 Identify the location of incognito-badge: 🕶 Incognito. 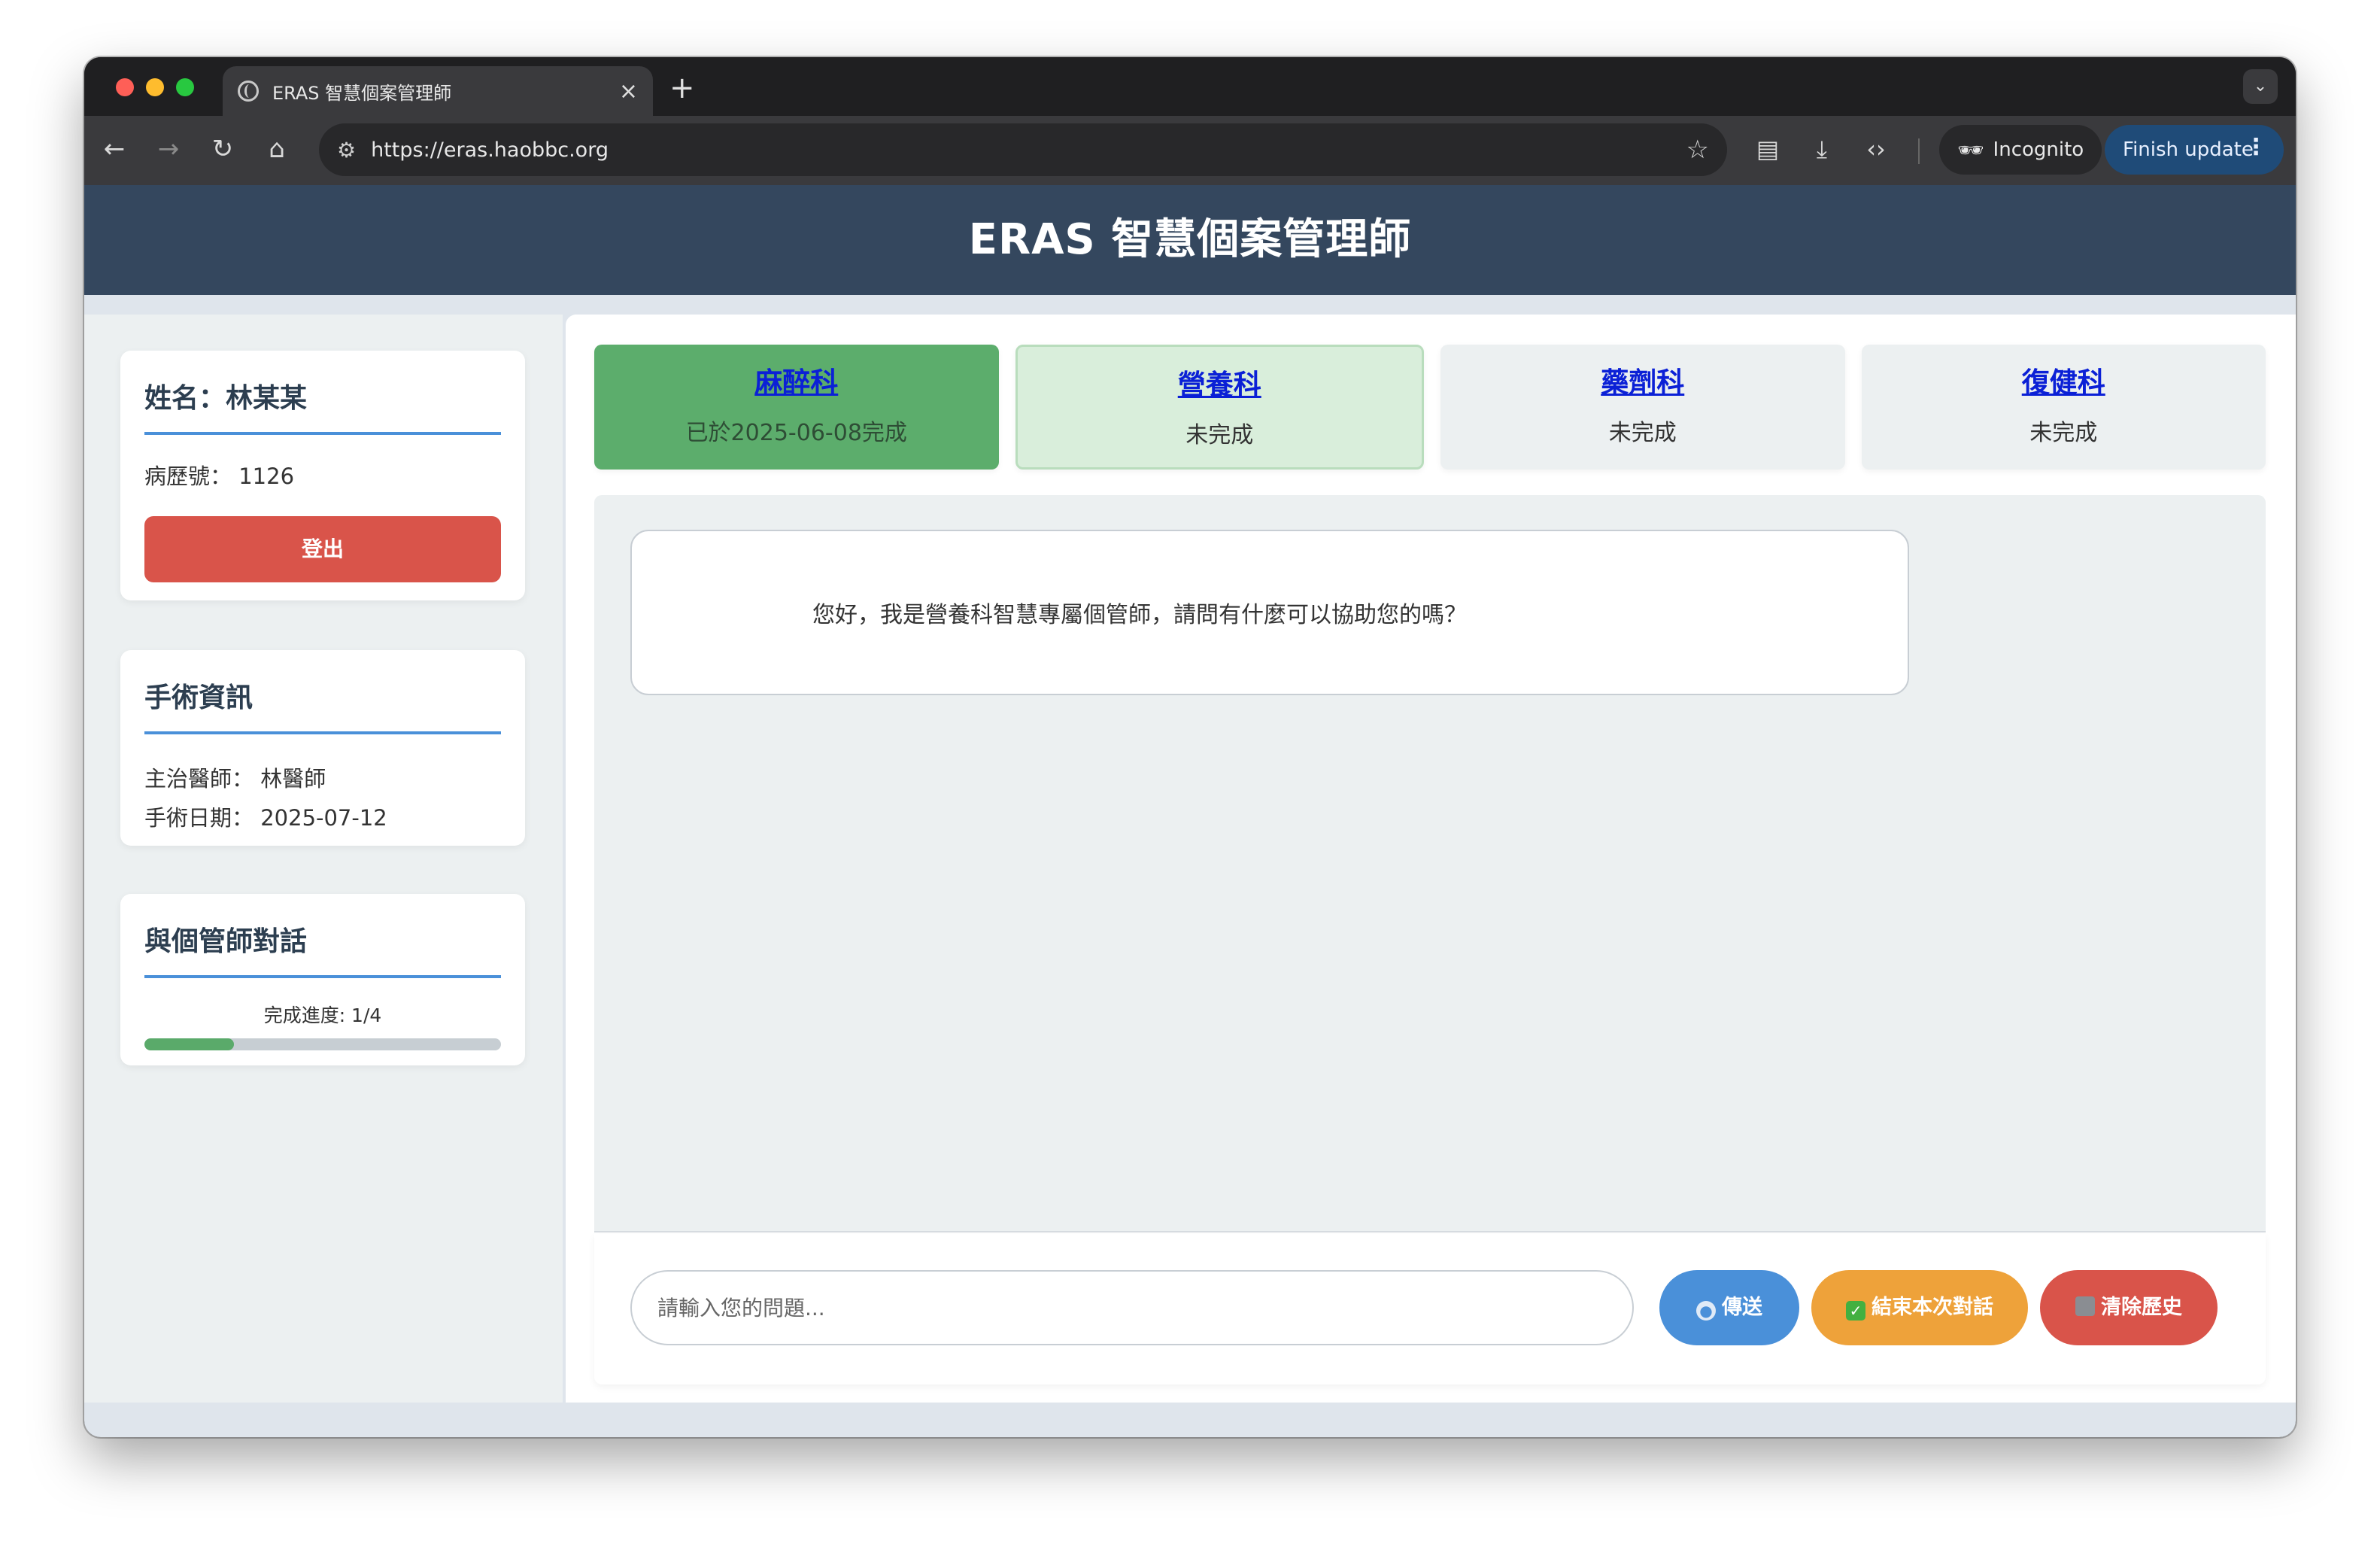
(2020, 150).